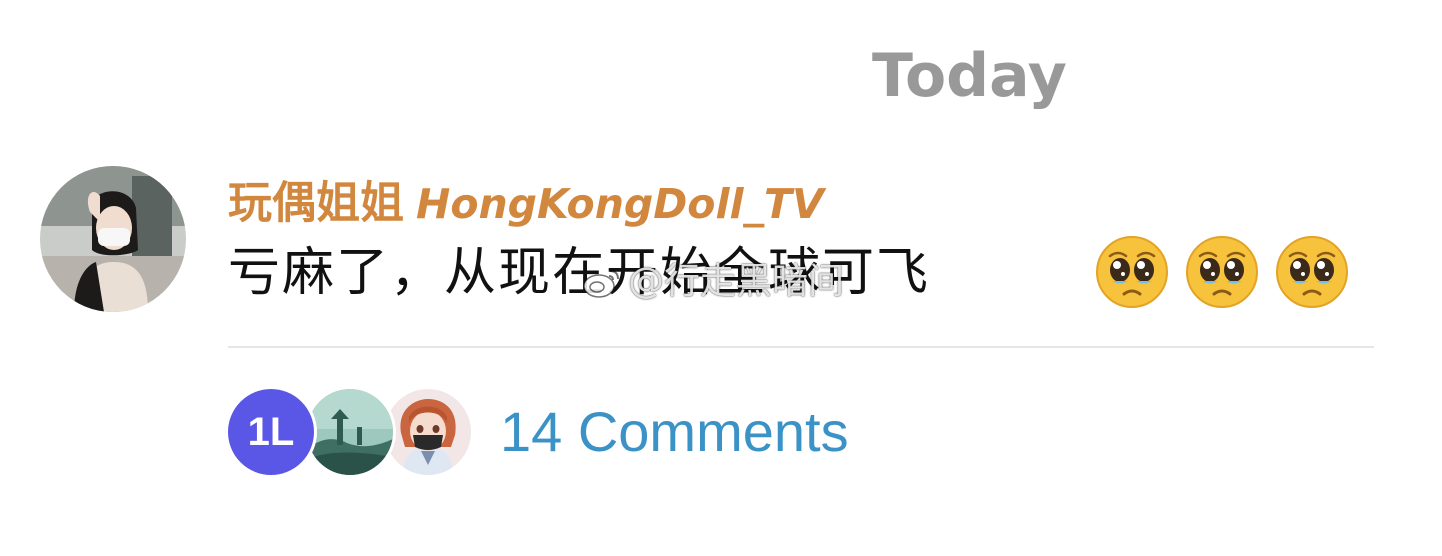 This screenshot has width=1442, height=556. Describe the element at coordinates (801, 347) in the screenshot. I see `divider` at that location.